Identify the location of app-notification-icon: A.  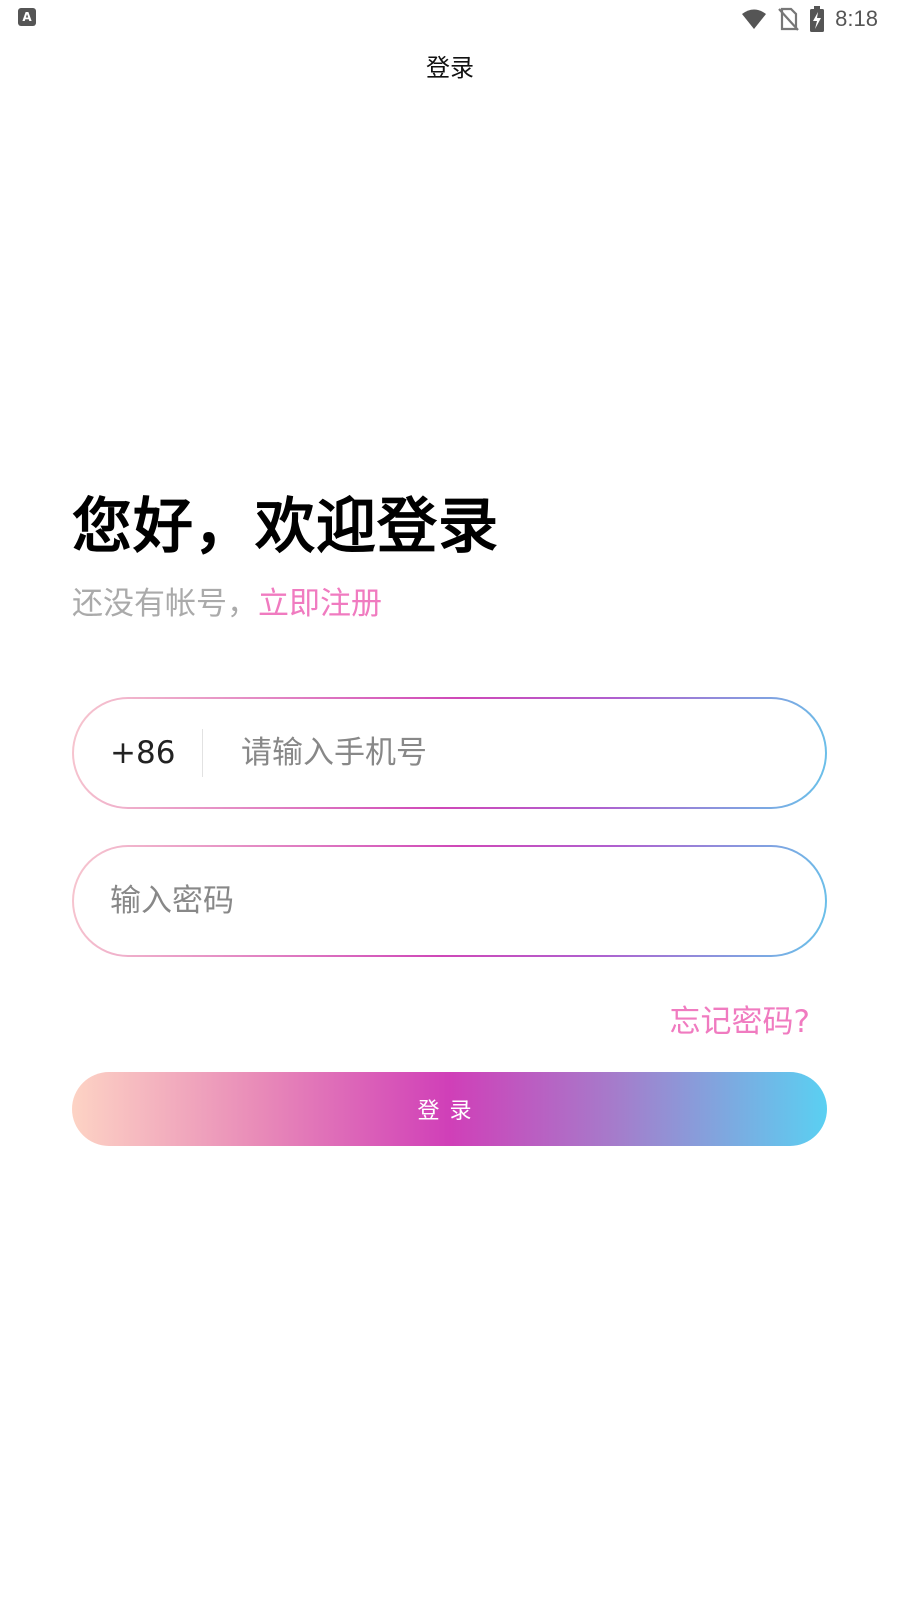
(27, 17).